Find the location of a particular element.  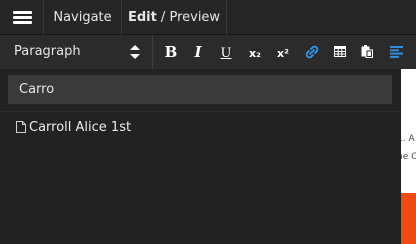

bold-button: B is located at coordinates (171, 52).